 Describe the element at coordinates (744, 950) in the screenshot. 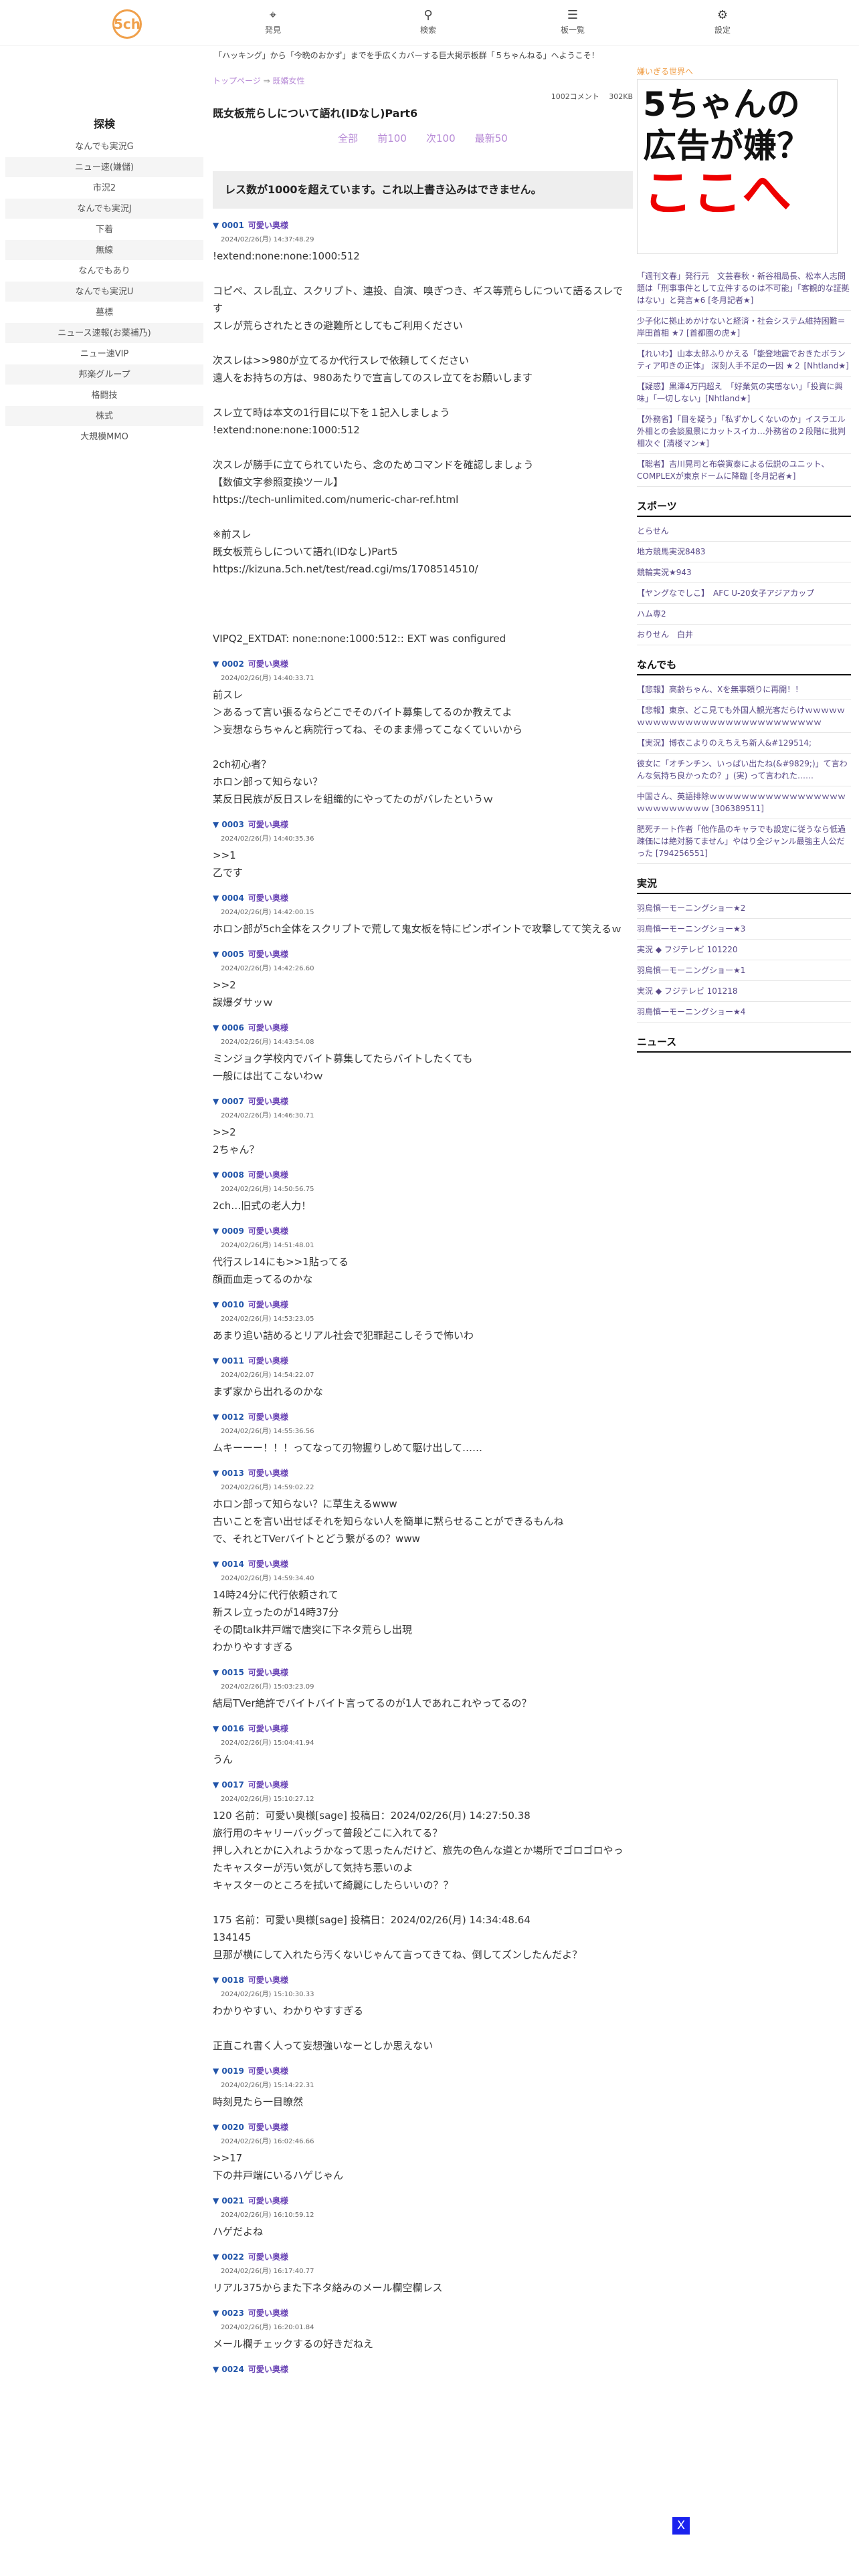

I see `news-link: 実況 ◆ フジテレビ 101220` at that location.